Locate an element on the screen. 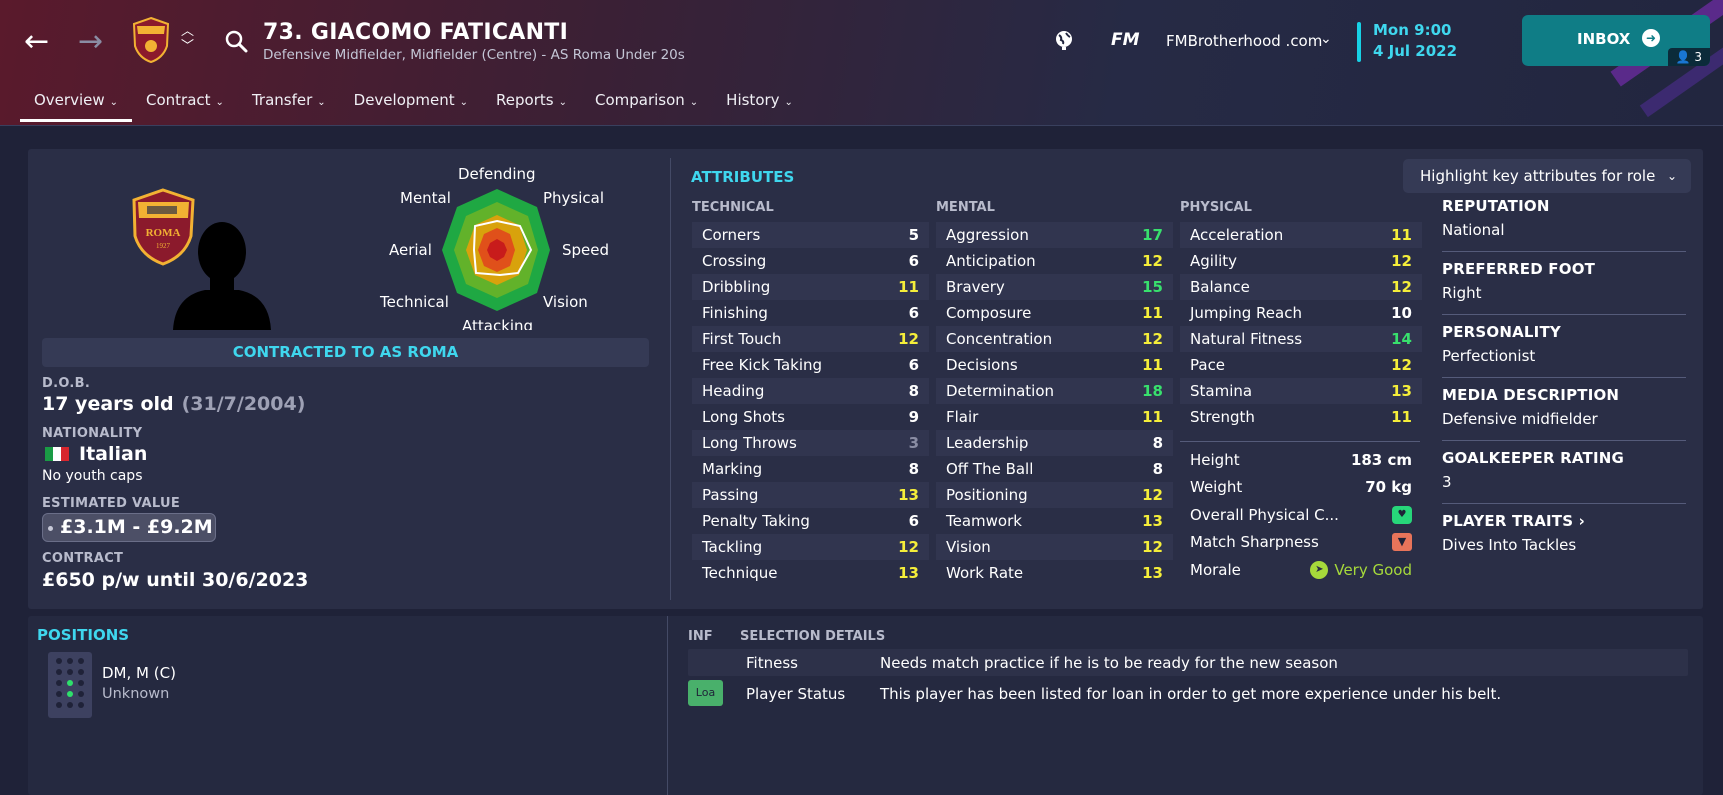 This screenshot has width=1723, height=795. selection-header: SELECTION DETAILS is located at coordinates (813, 636).